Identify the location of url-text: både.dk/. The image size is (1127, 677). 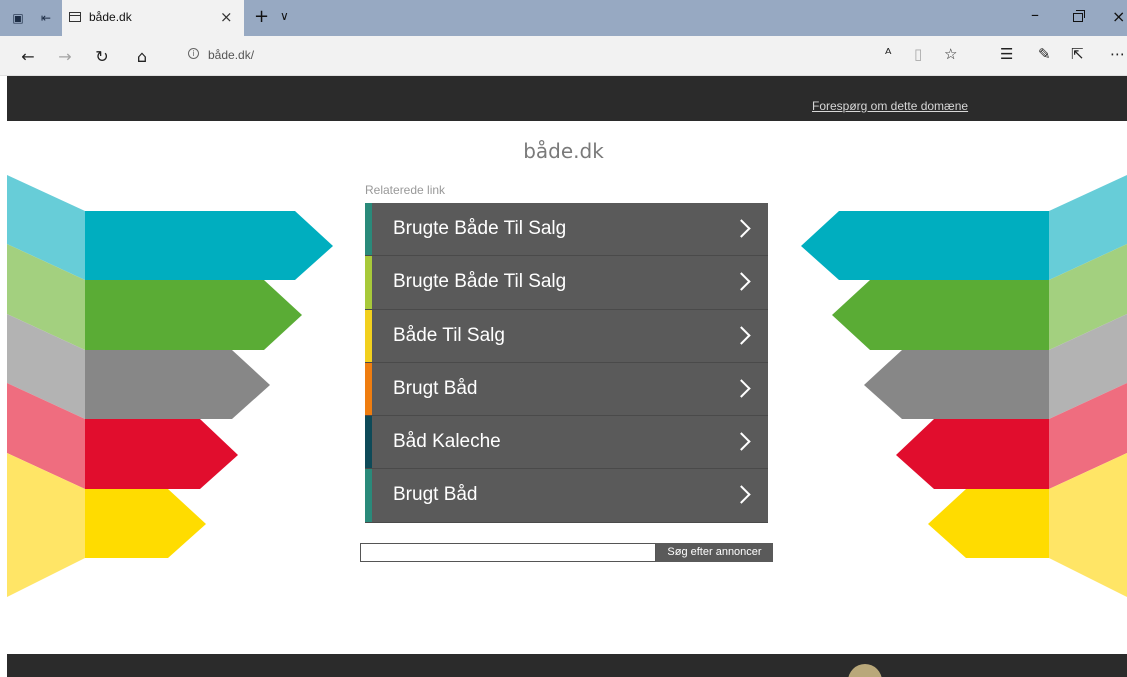
(231, 55).